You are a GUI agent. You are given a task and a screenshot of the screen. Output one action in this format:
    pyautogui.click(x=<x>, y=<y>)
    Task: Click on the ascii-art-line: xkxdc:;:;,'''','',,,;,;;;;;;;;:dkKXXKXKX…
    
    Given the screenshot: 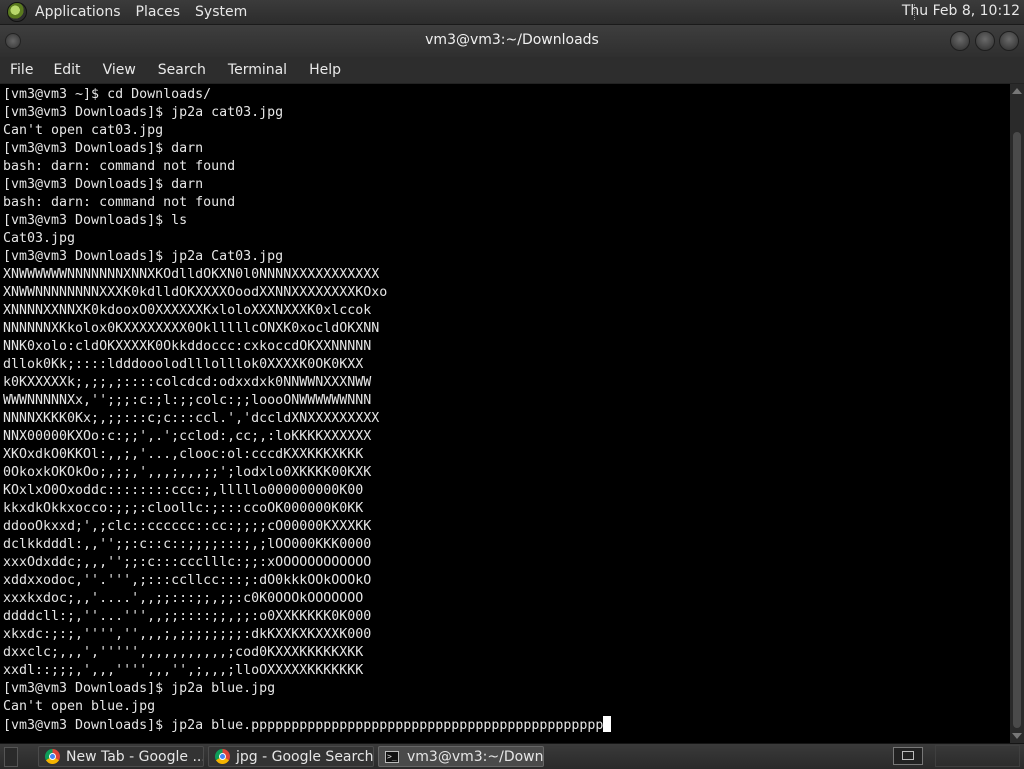 What is the action you would take?
    pyautogui.click(x=187, y=634)
    